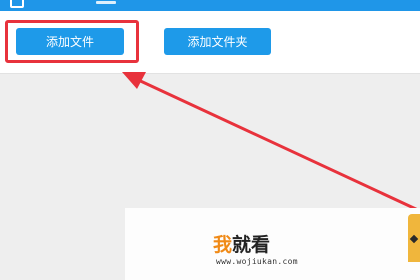 The height and width of the screenshot is (280, 420). I want to click on watermark-logo-text: 就看, so click(251, 245).